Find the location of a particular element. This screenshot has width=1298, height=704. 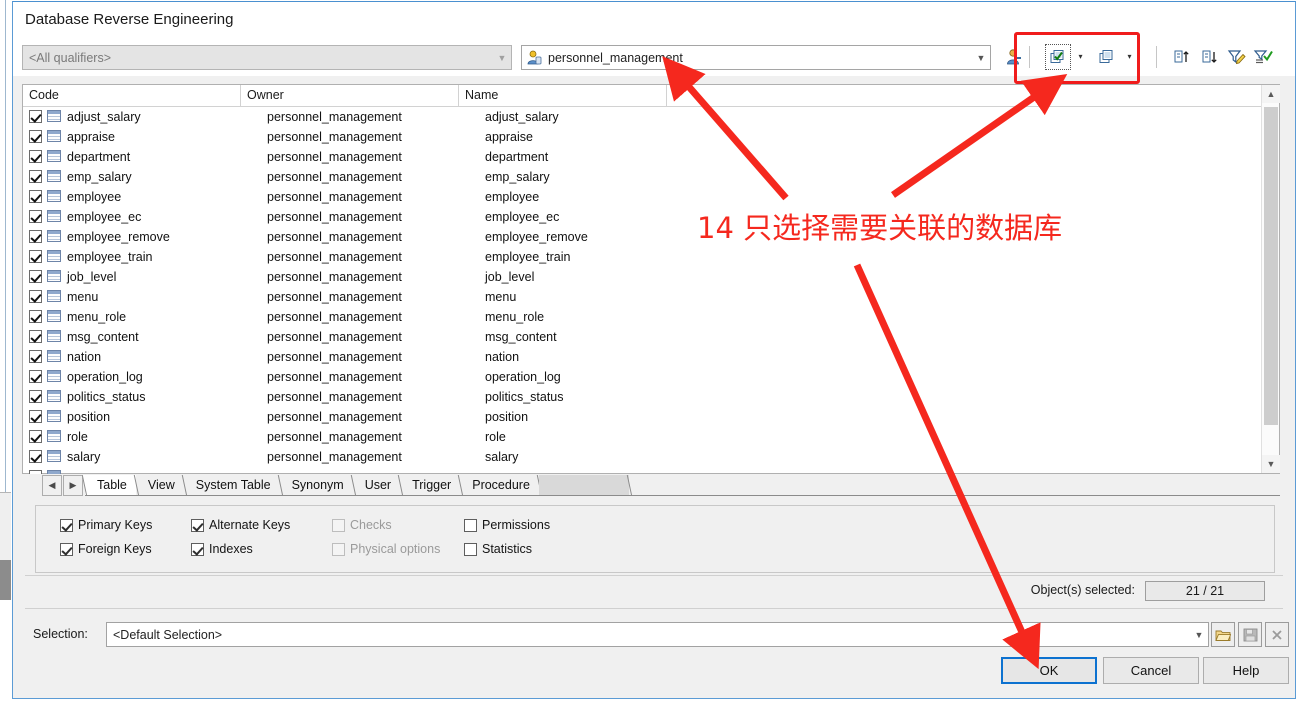

cell-code: employee_ec is located at coordinates (104, 217).